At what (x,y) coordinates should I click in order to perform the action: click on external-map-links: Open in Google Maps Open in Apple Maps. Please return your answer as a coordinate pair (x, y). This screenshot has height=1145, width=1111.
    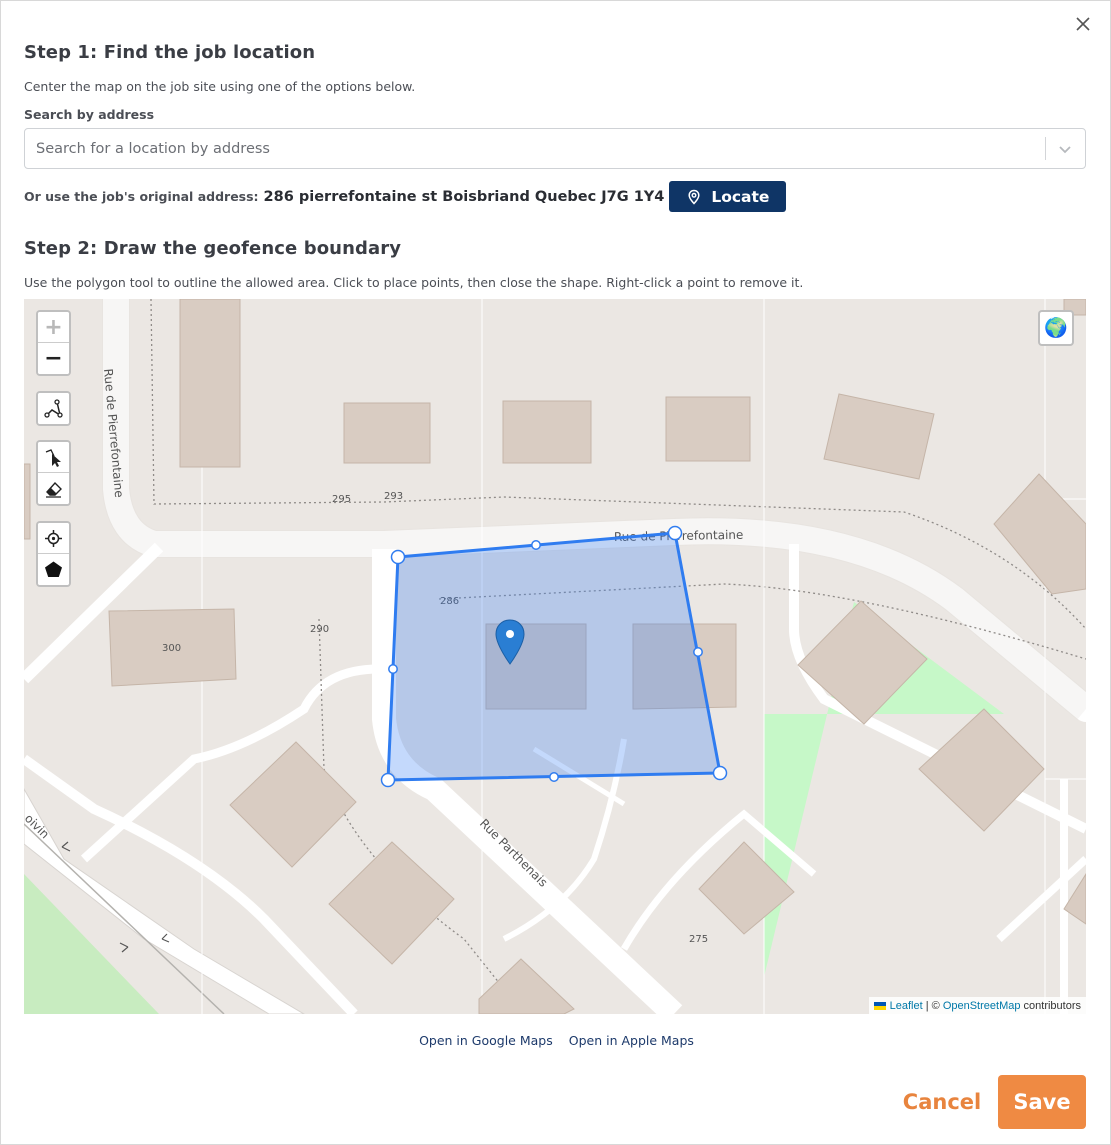
    Looking at the image, I should click on (556, 1040).